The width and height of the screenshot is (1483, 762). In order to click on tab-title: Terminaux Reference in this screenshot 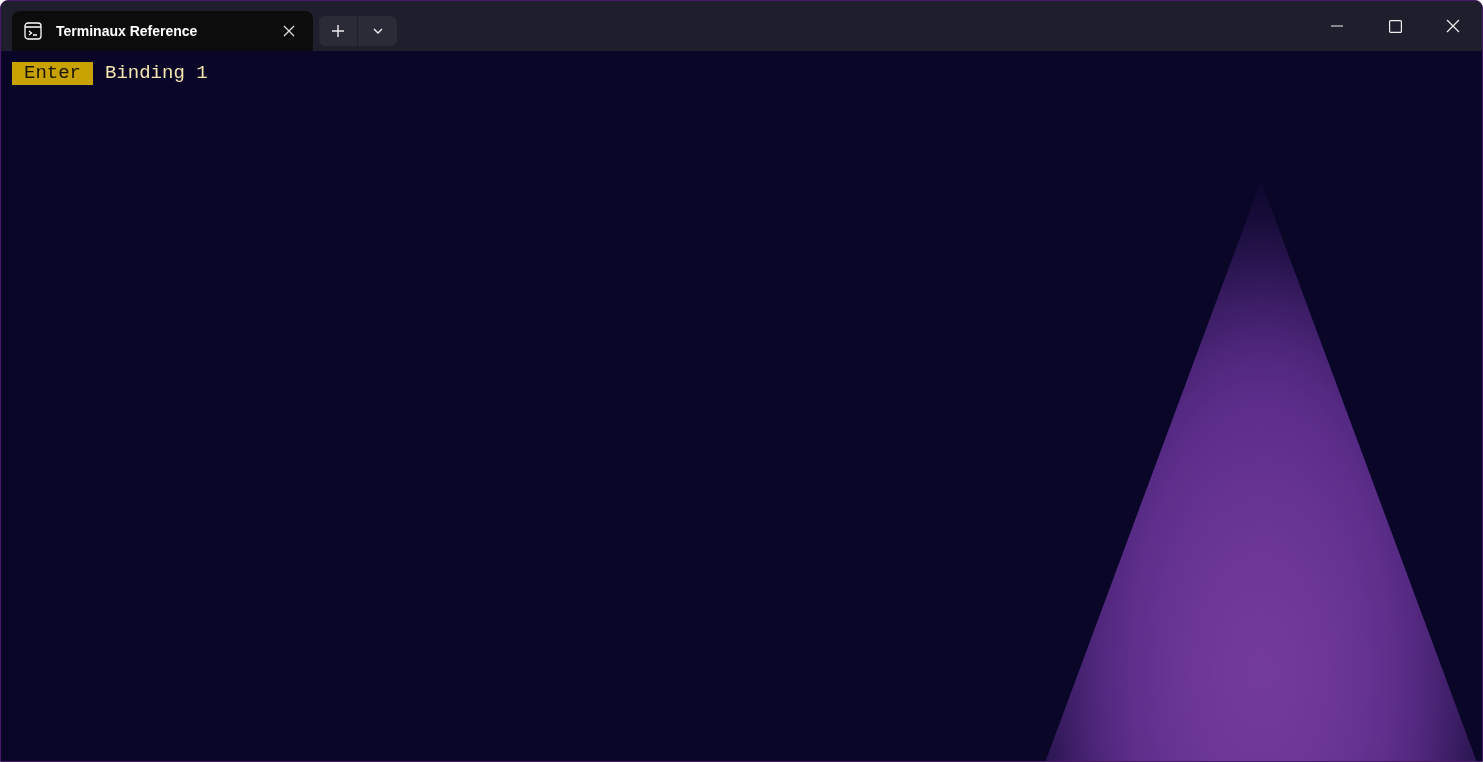, I will do `click(127, 31)`.